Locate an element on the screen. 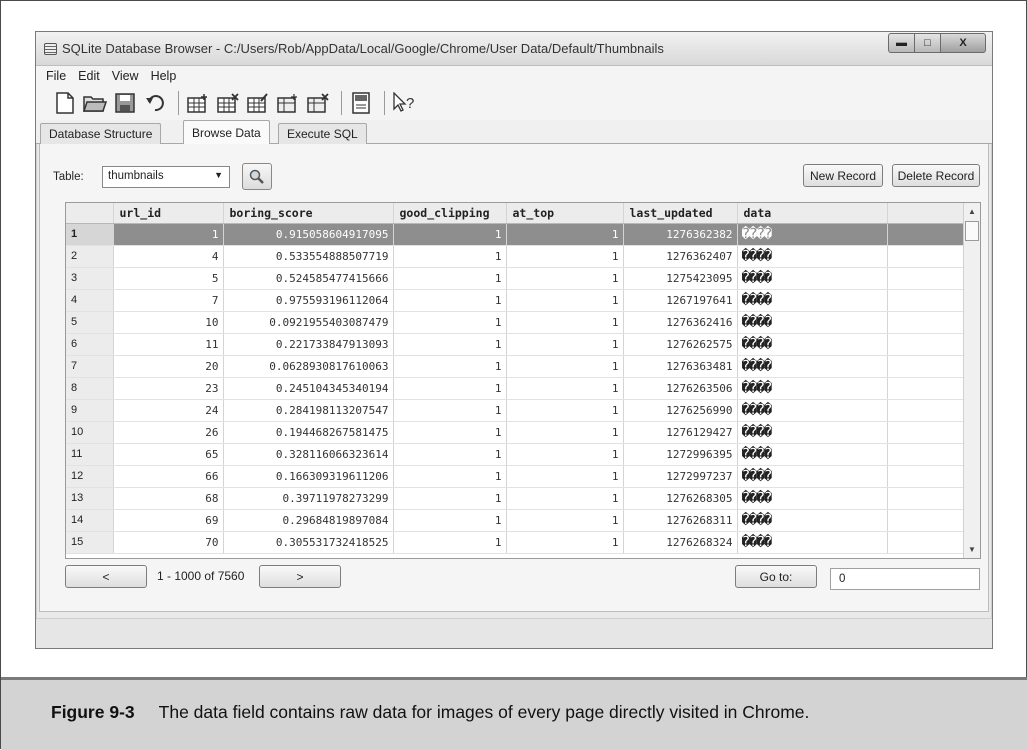  url-id-cell: 20 is located at coordinates (168, 366).